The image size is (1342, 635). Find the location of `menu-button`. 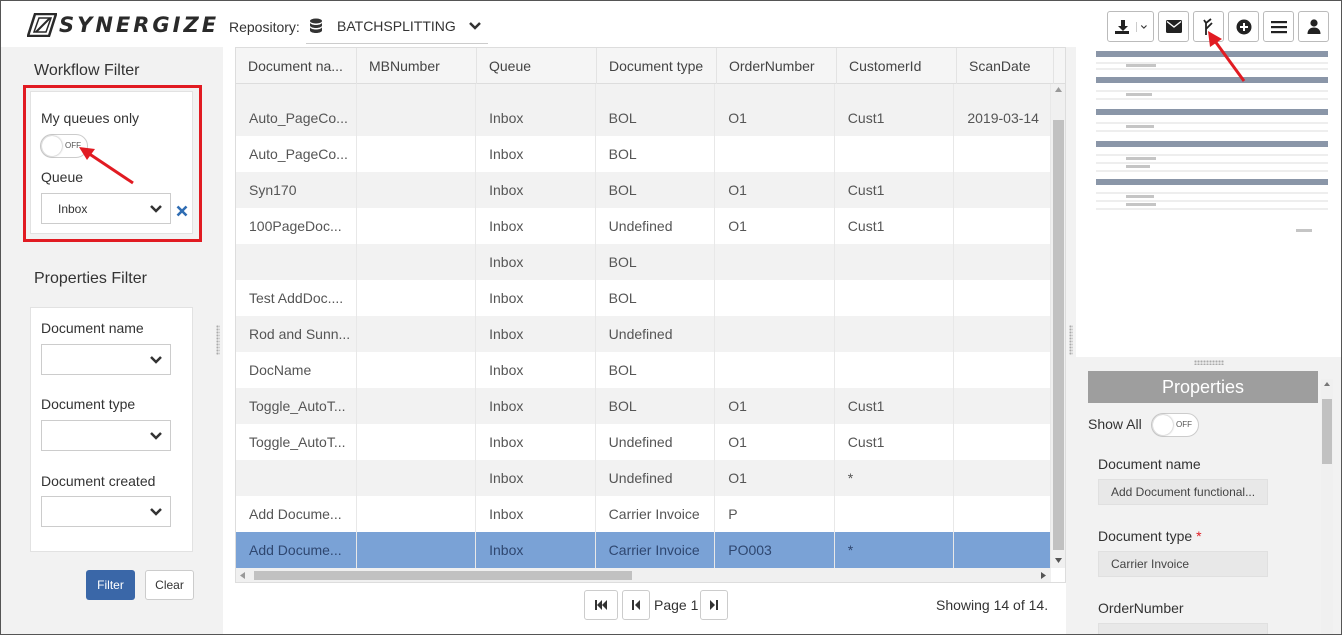

menu-button is located at coordinates (1278, 26).